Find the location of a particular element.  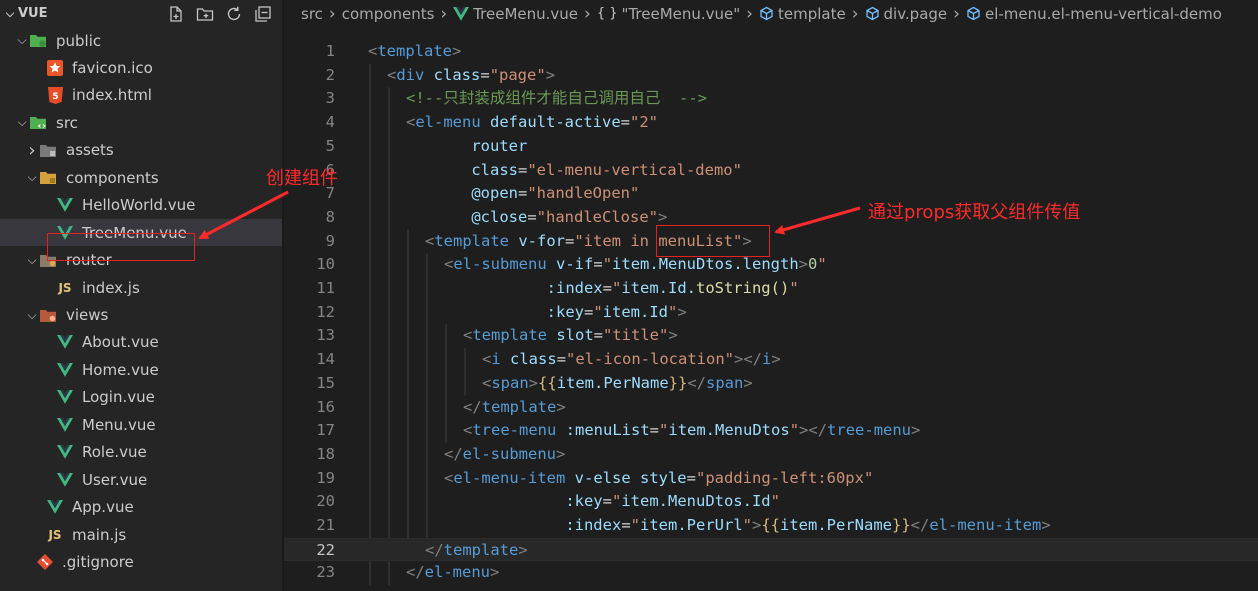

code-line: 6 class="el-menu-vertical-demo" is located at coordinates (771, 171).